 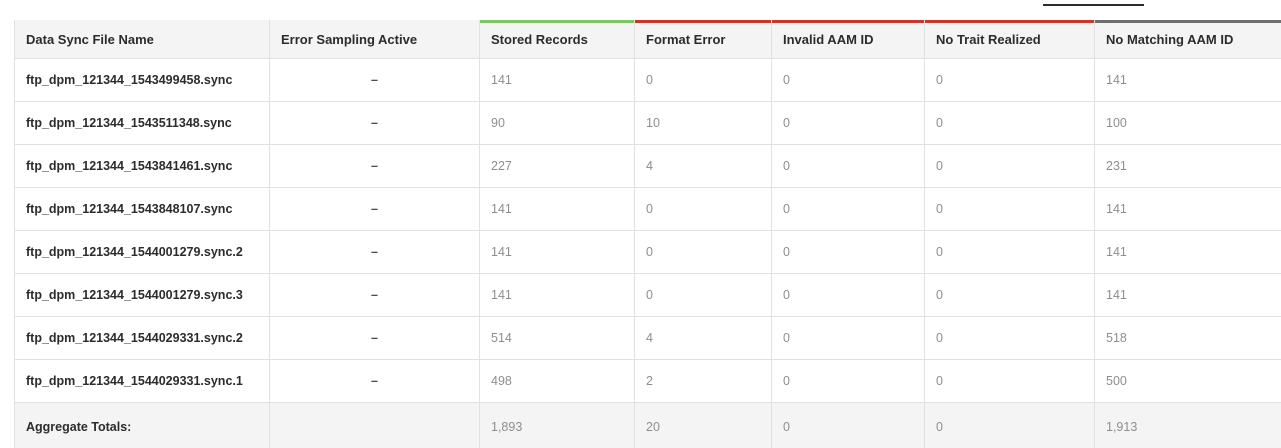 I want to click on cell-no-matching-aam-id: 100, so click(x=1187, y=123).